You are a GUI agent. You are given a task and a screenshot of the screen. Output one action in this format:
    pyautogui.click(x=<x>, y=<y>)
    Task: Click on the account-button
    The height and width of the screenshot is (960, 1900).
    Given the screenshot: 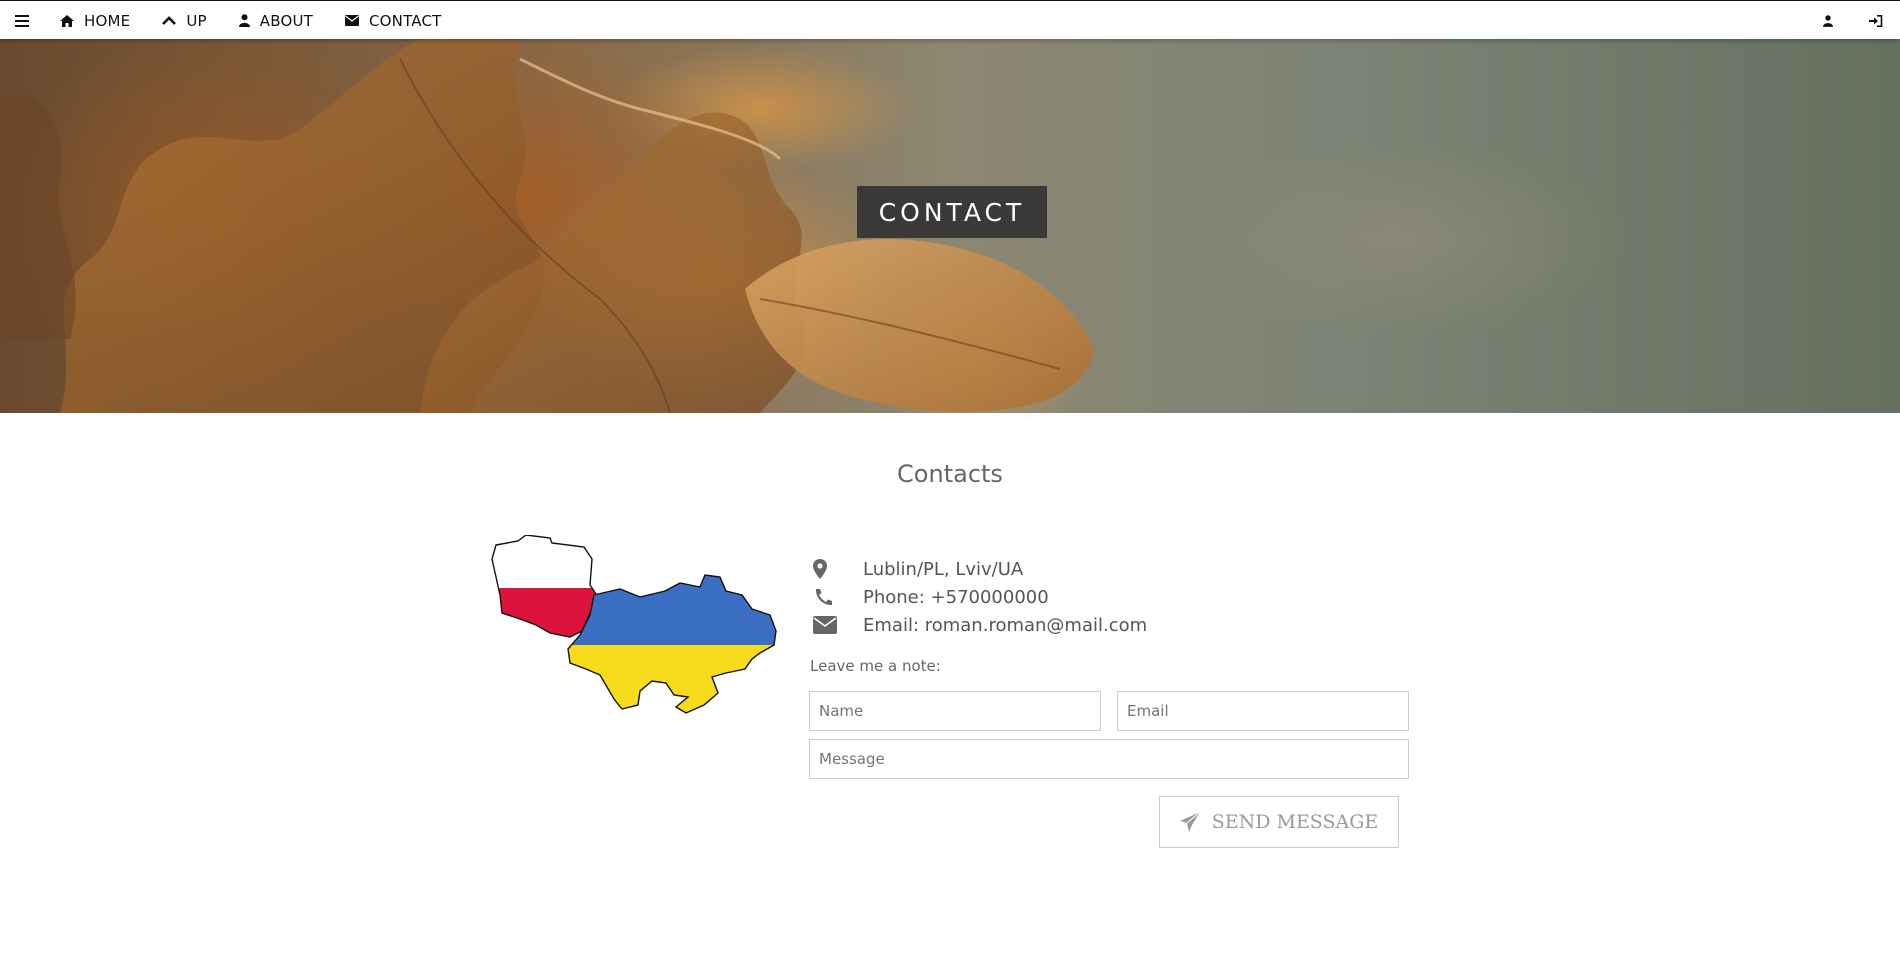 What is the action you would take?
    pyautogui.click(x=1828, y=20)
    